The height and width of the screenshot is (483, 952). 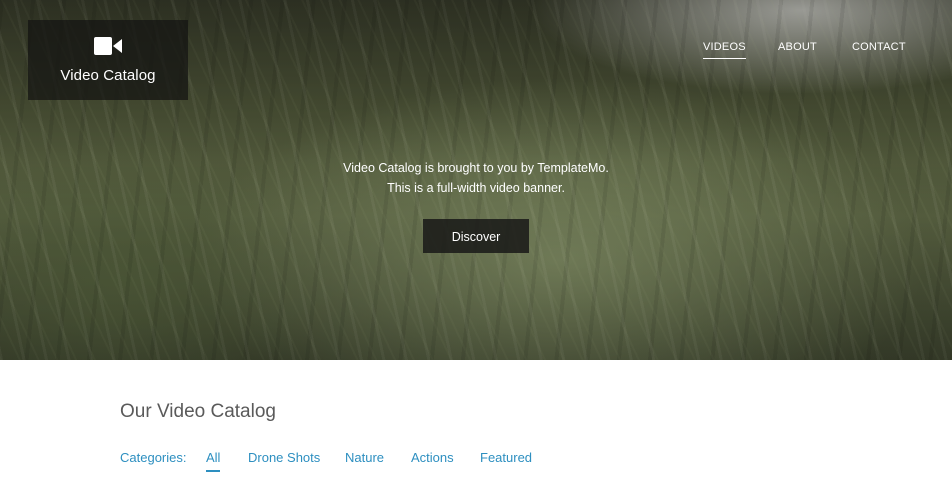 I want to click on category-all: All, so click(x=213, y=461).